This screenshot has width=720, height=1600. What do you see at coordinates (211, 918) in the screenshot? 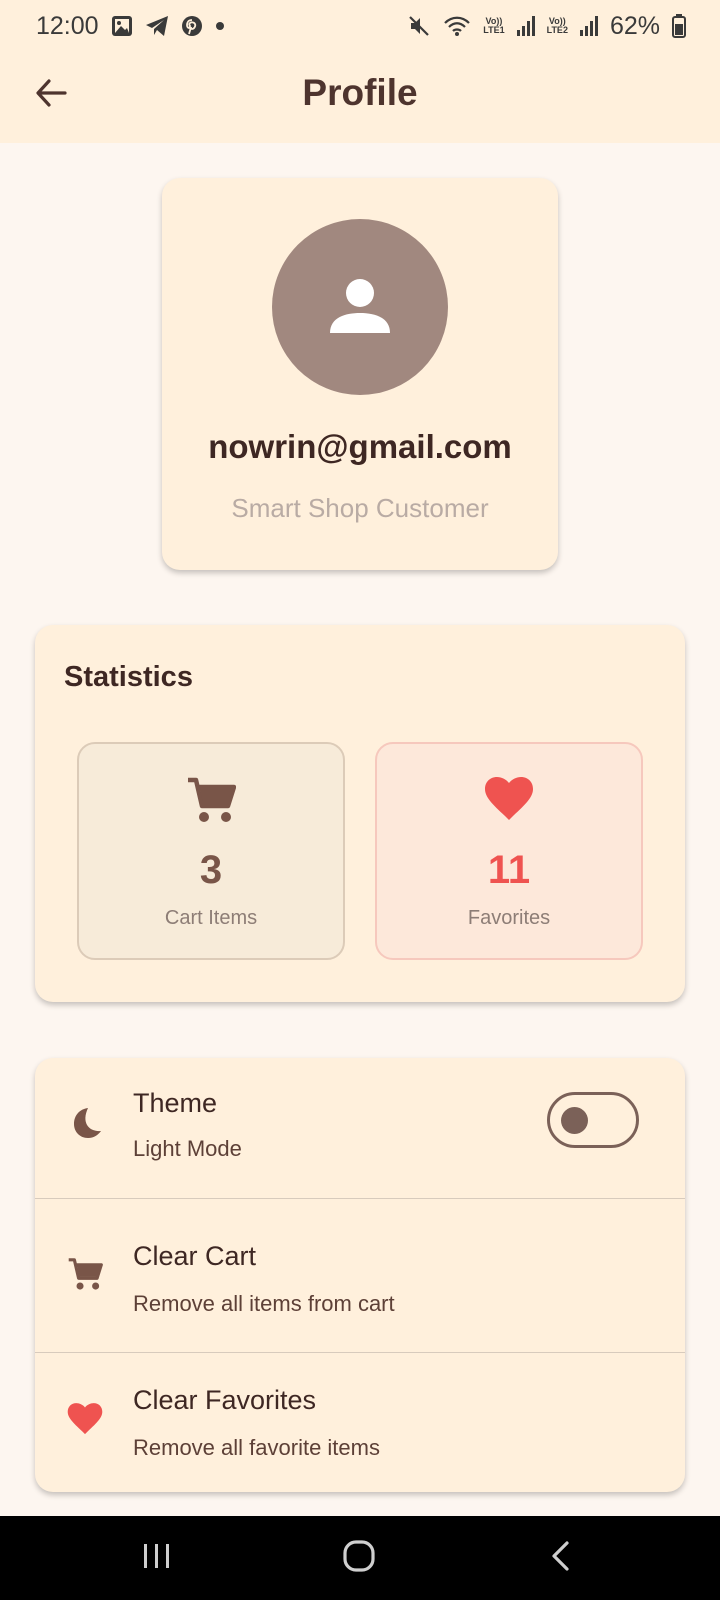
I see `stat-cart-label: Cart Items` at bounding box center [211, 918].